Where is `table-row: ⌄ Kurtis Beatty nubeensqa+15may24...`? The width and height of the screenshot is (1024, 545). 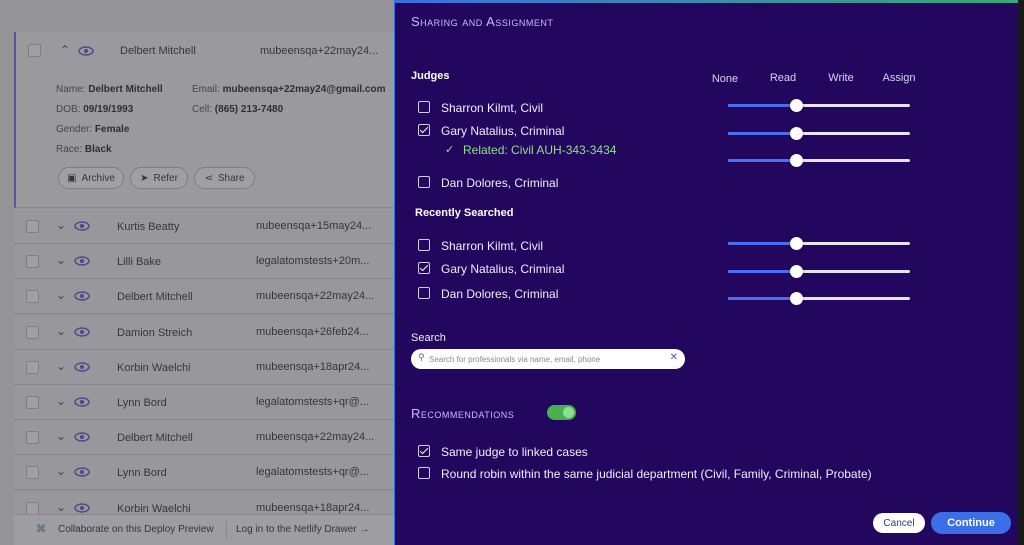 table-row: ⌄ Kurtis Beatty nubeensqa+15may24... is located at coordinates (204, 226).